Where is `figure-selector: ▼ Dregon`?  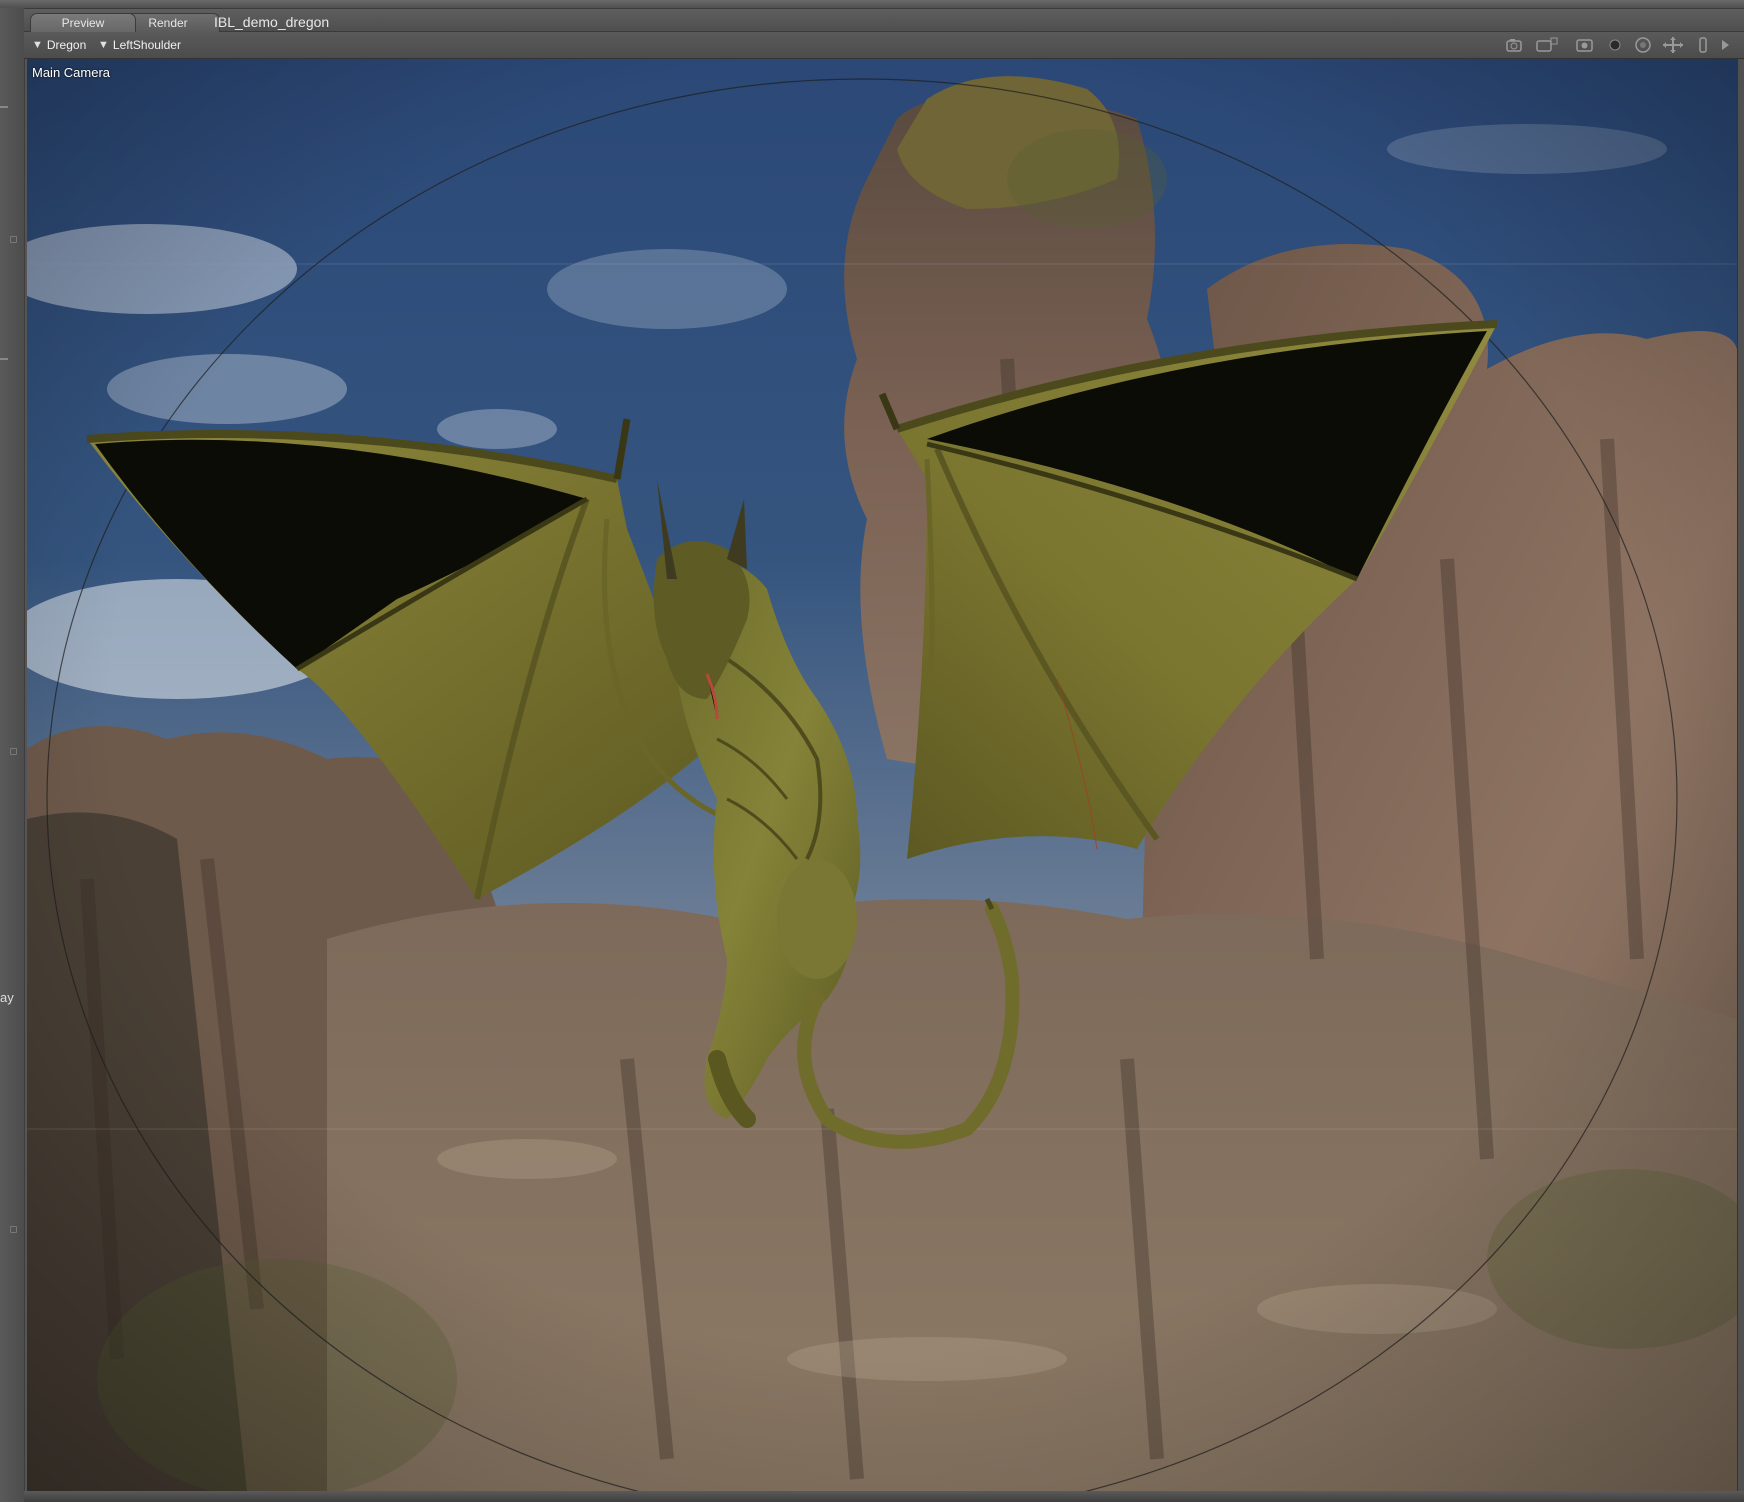
figure-selector: ▼ Dregon is located at coordinates (59, 45).